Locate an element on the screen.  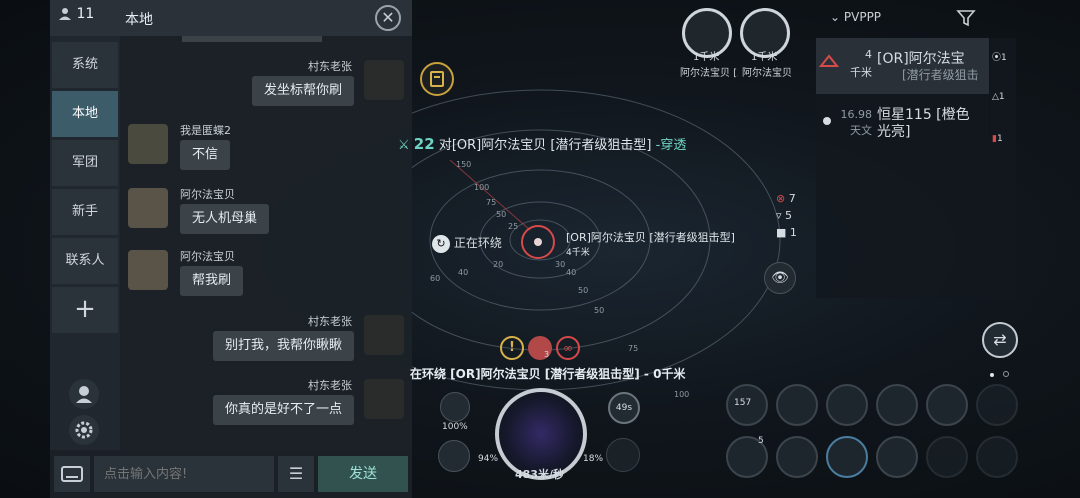
counter-hostile-value: 7 is located at coordinates (792, 198).